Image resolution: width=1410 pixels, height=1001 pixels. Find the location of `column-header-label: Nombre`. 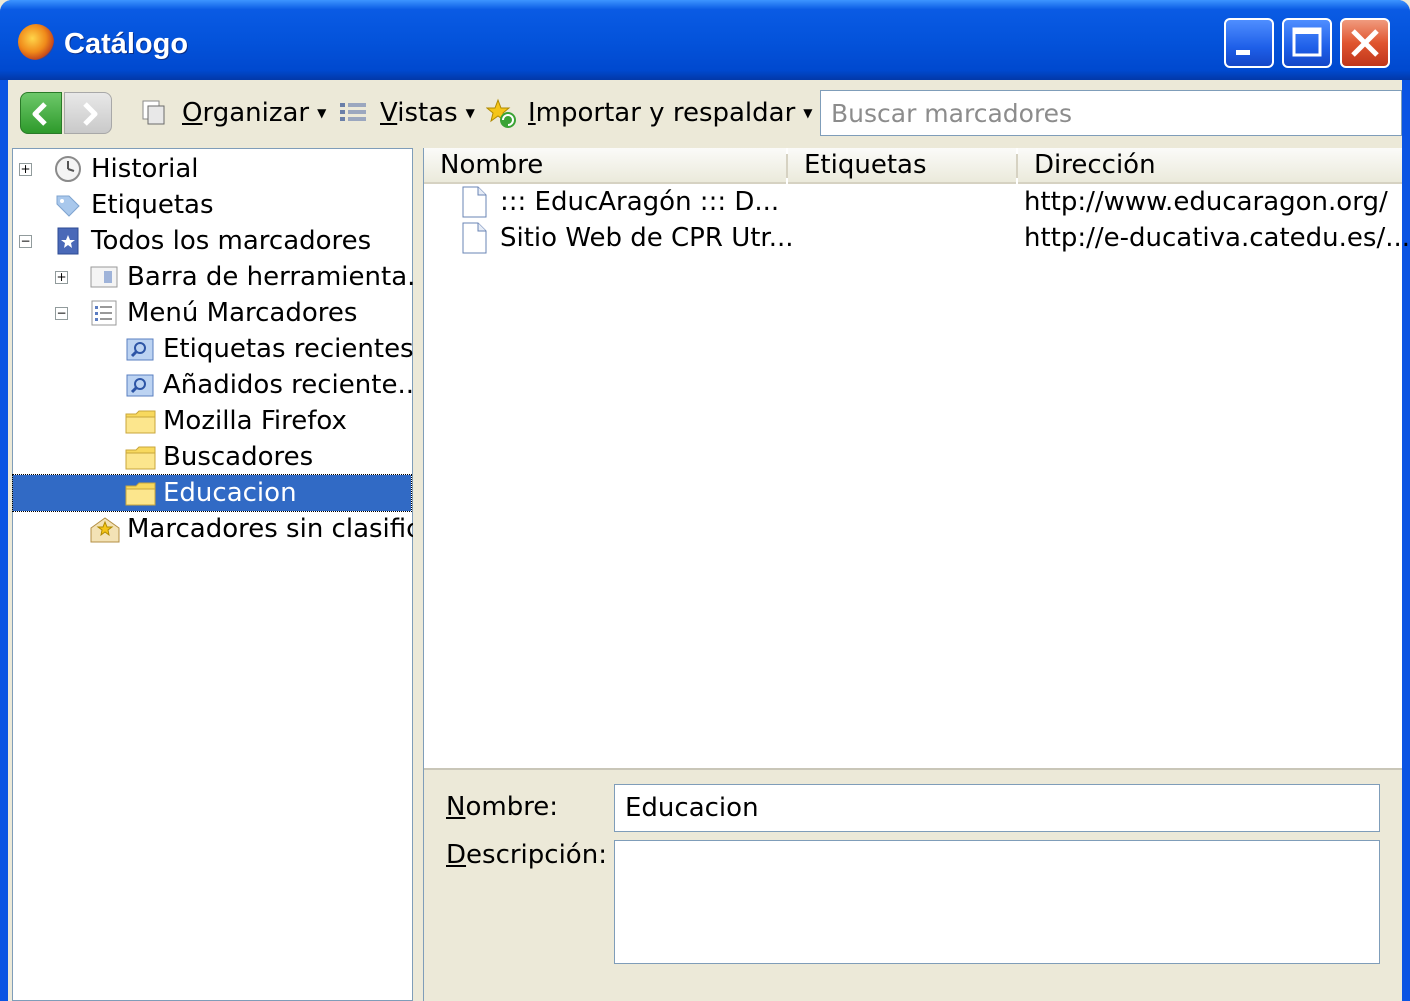

column-header-label: Nombre is located at coordinates (492, 165).